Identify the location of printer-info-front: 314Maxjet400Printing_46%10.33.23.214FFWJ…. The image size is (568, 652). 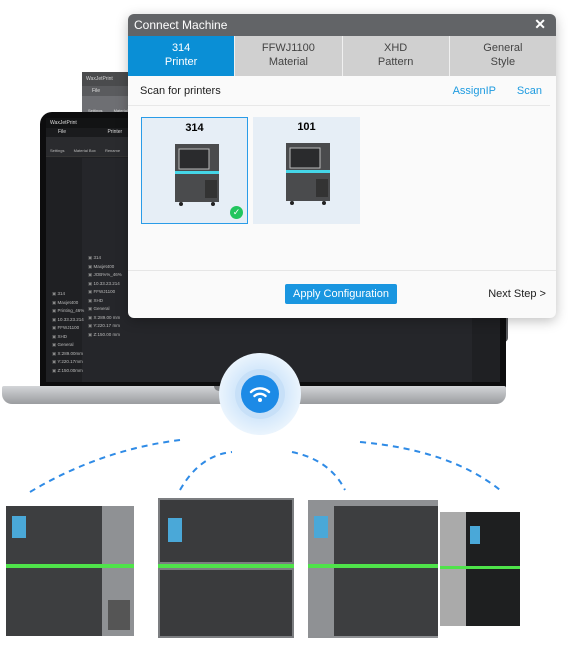
(68, 332).